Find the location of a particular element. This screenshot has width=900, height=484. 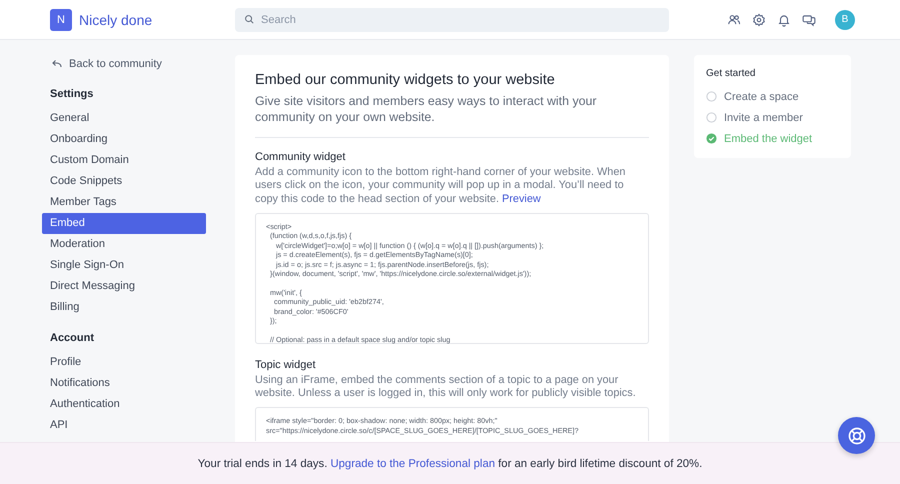

sidebar-item: Single Sign-On is located at coordinates (124, 265).